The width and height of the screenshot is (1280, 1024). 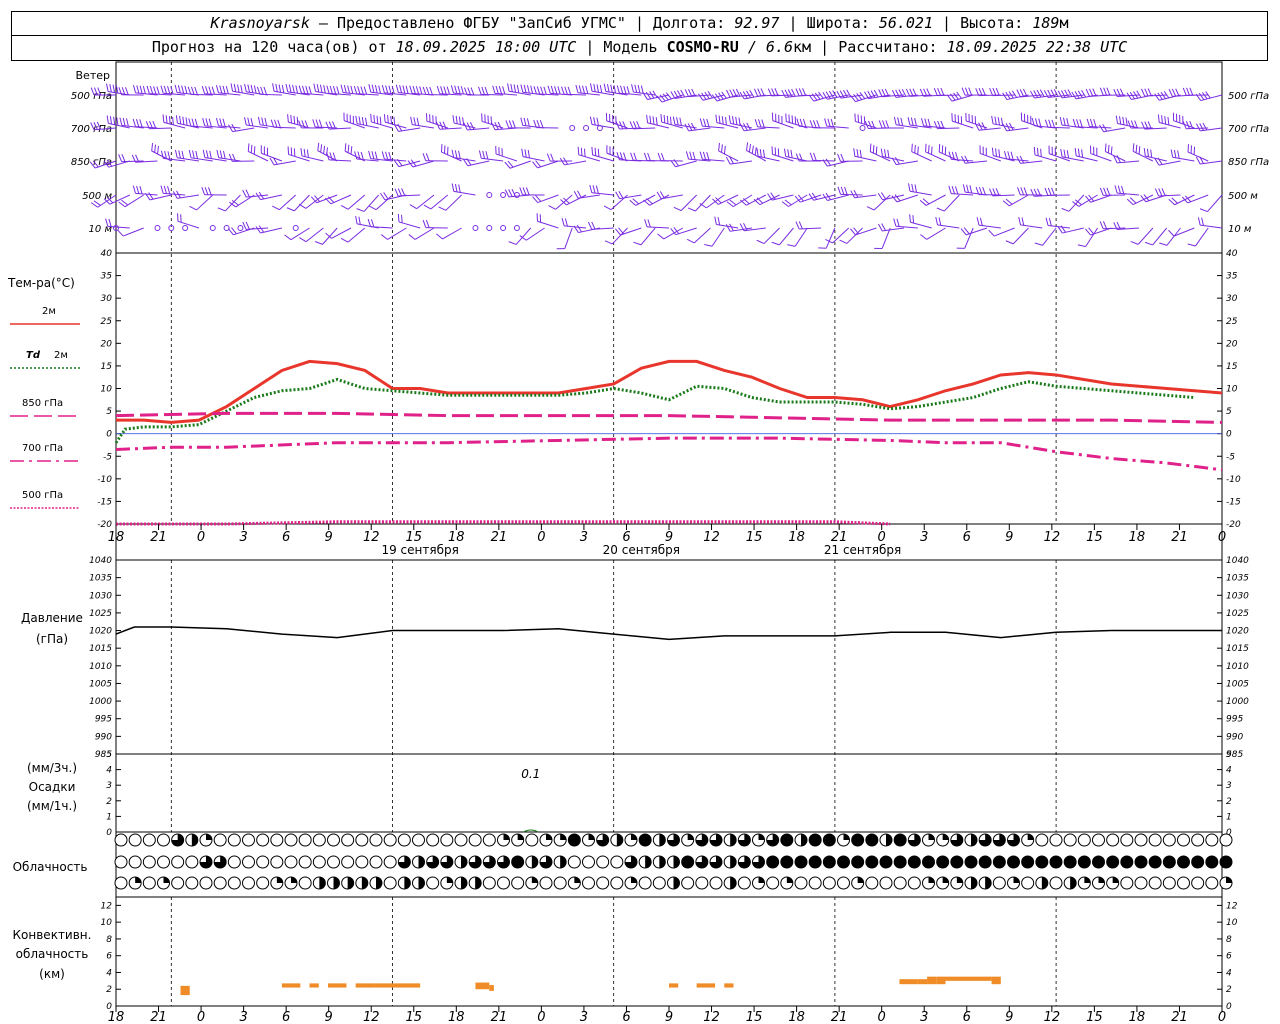 What do you see at coordinates (413, 1017) in the screenshot?
I see `time-label-bottom: 15` at bounding box center [413, 1017].